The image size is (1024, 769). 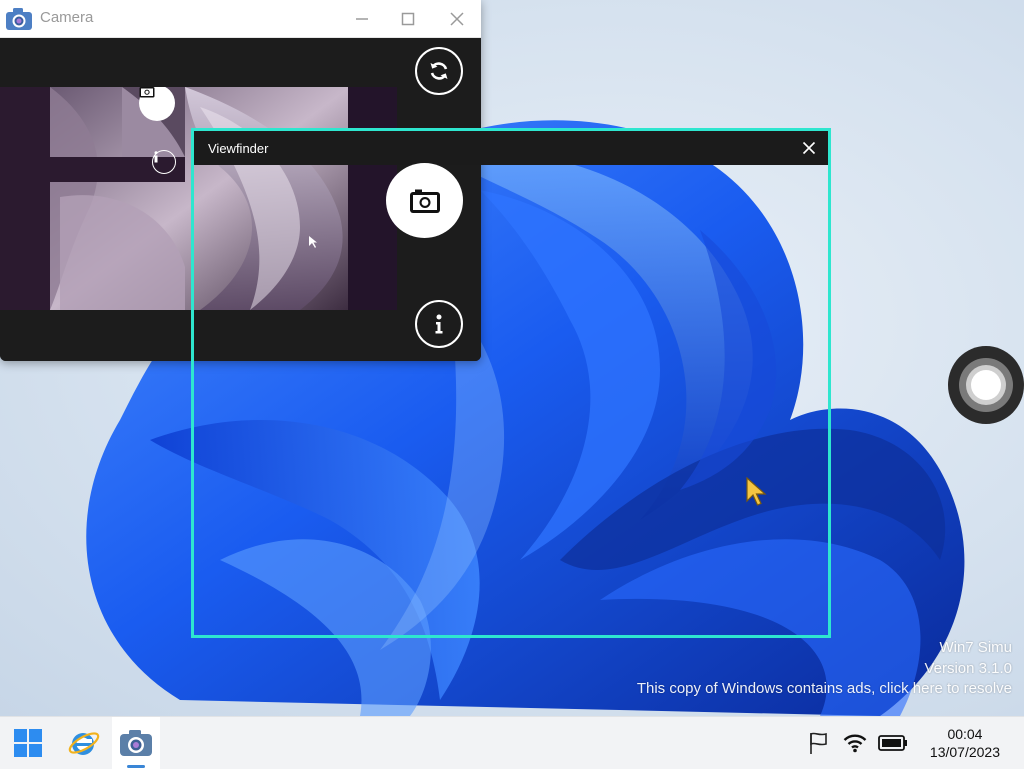 What do you see at coordinates (964, 752) in the screenshot?
I see `clock-date: 13/07/2023` at bounding box center [964, 752].